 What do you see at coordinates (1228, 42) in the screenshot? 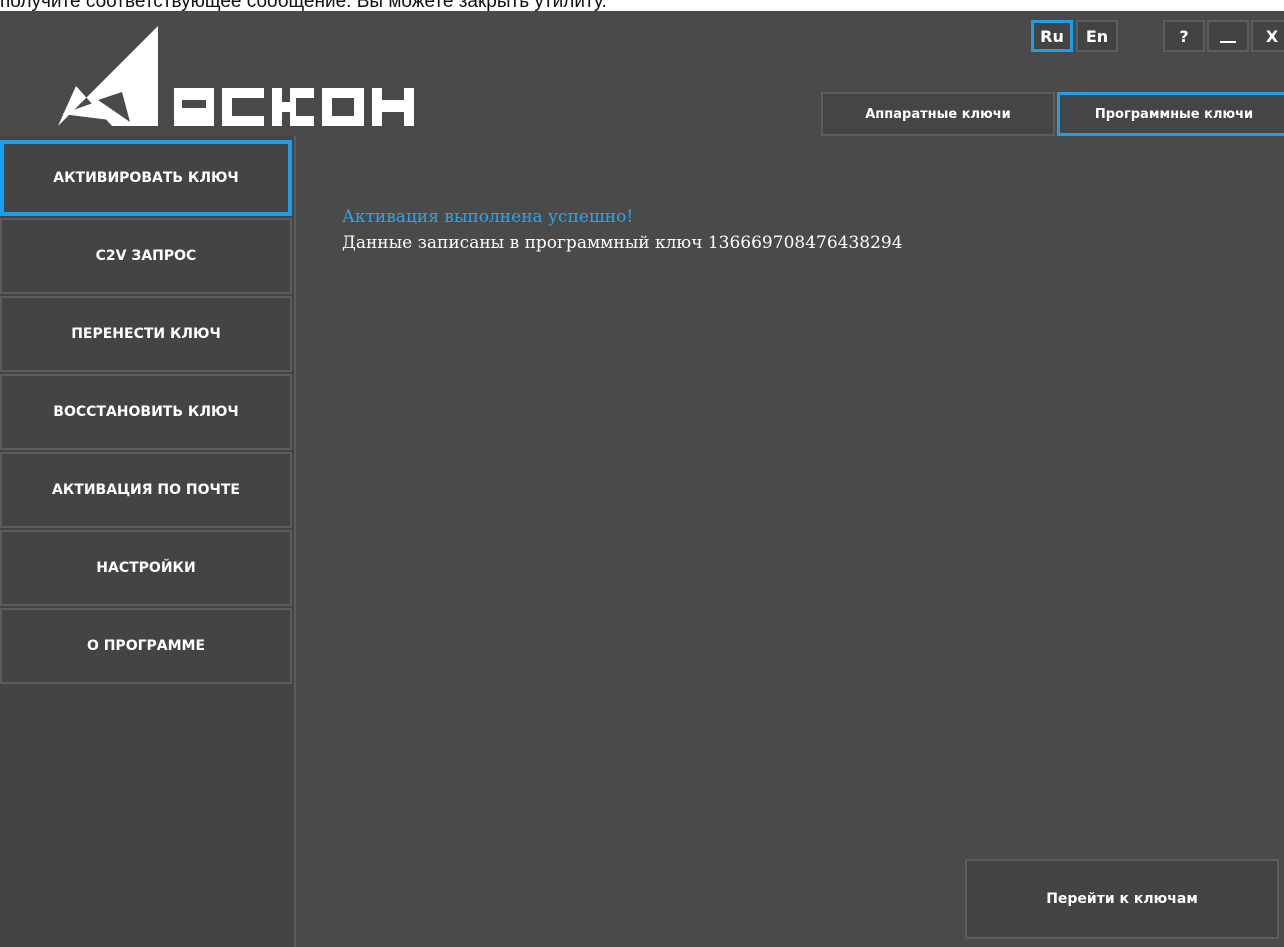
I see `minimize-icon` at bounding box center [1228, 42].